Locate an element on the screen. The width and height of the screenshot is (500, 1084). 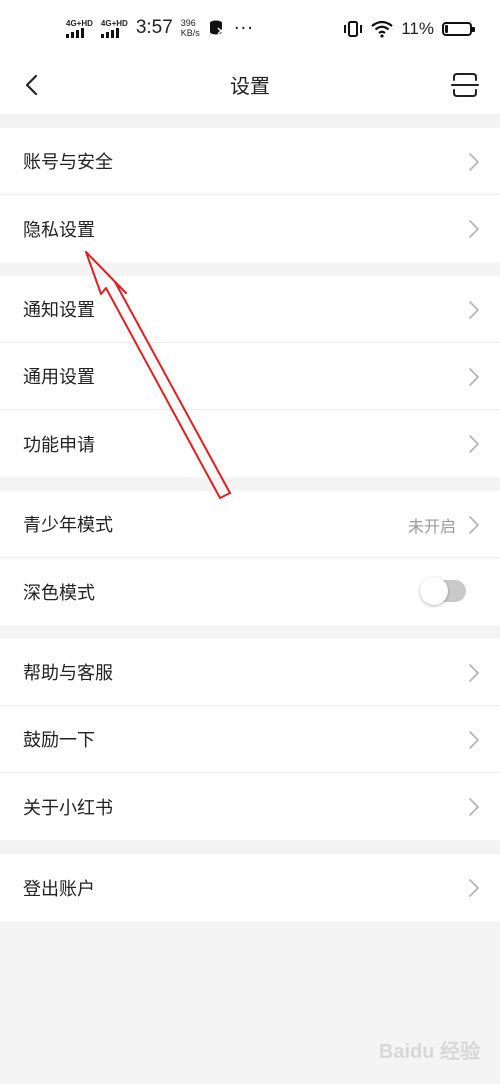
settings-row: 通知设置 is located at coordinates (250, 309).